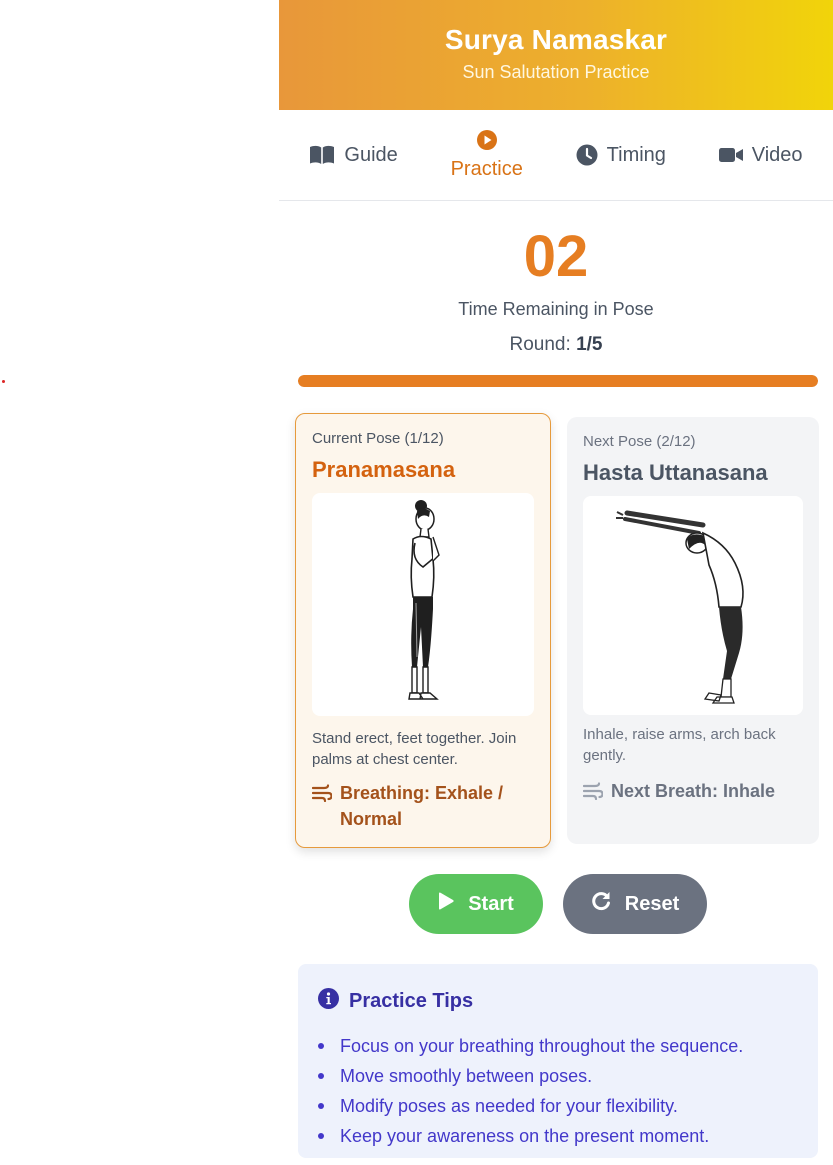  Describe the element at coordinates (491, 903) in the screenshot. I see `start-button-label: Start` at that location.